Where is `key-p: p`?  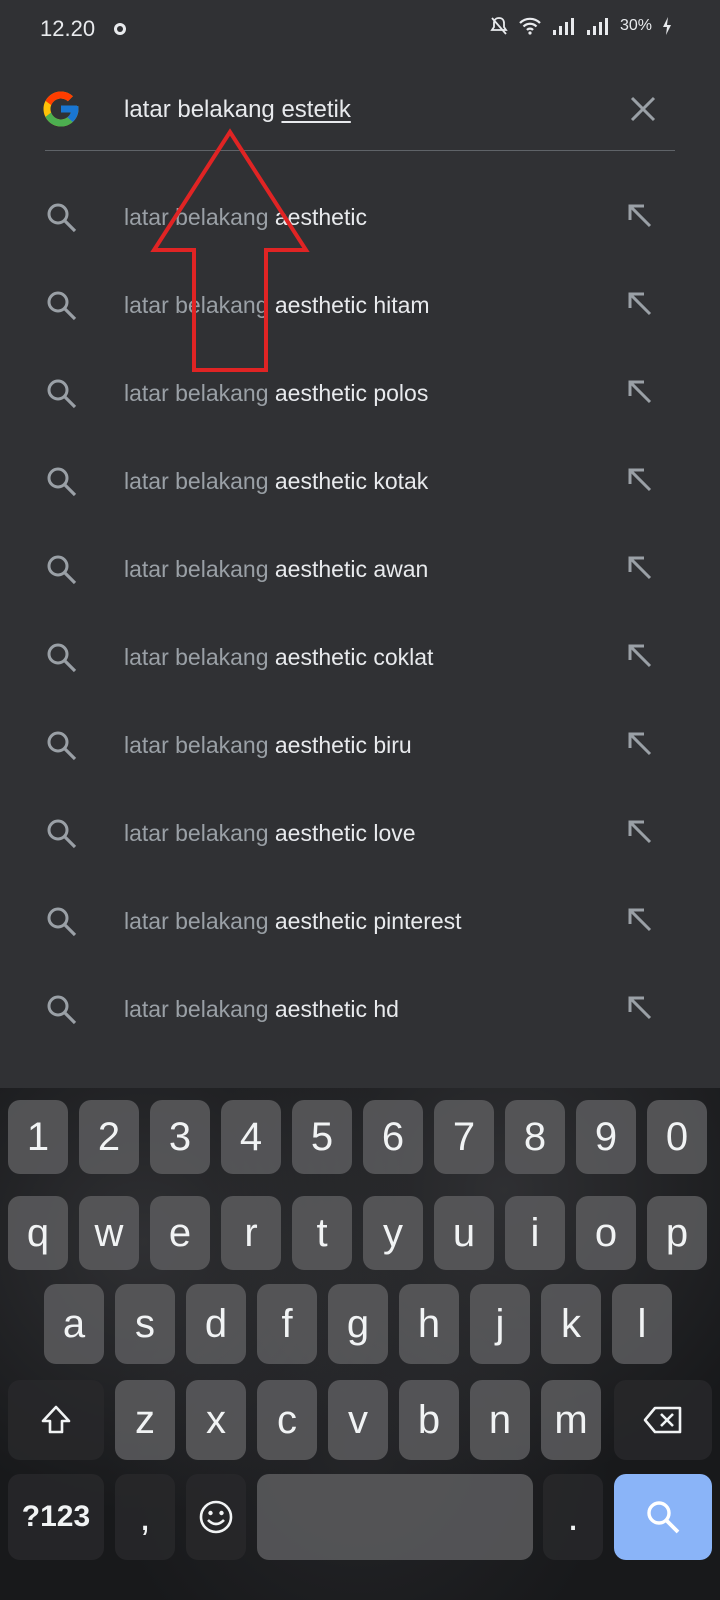 key-p: p is located at coordinates (677, 1233).